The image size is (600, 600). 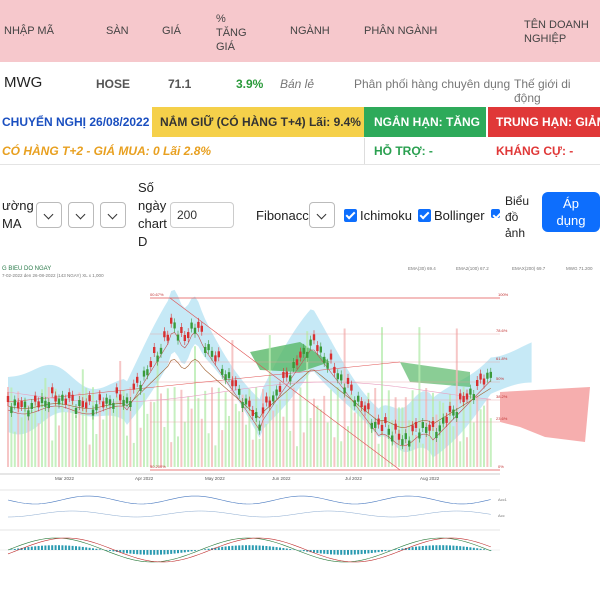 I want to click on bollinger-checkbox, so click(x=424, y=215).